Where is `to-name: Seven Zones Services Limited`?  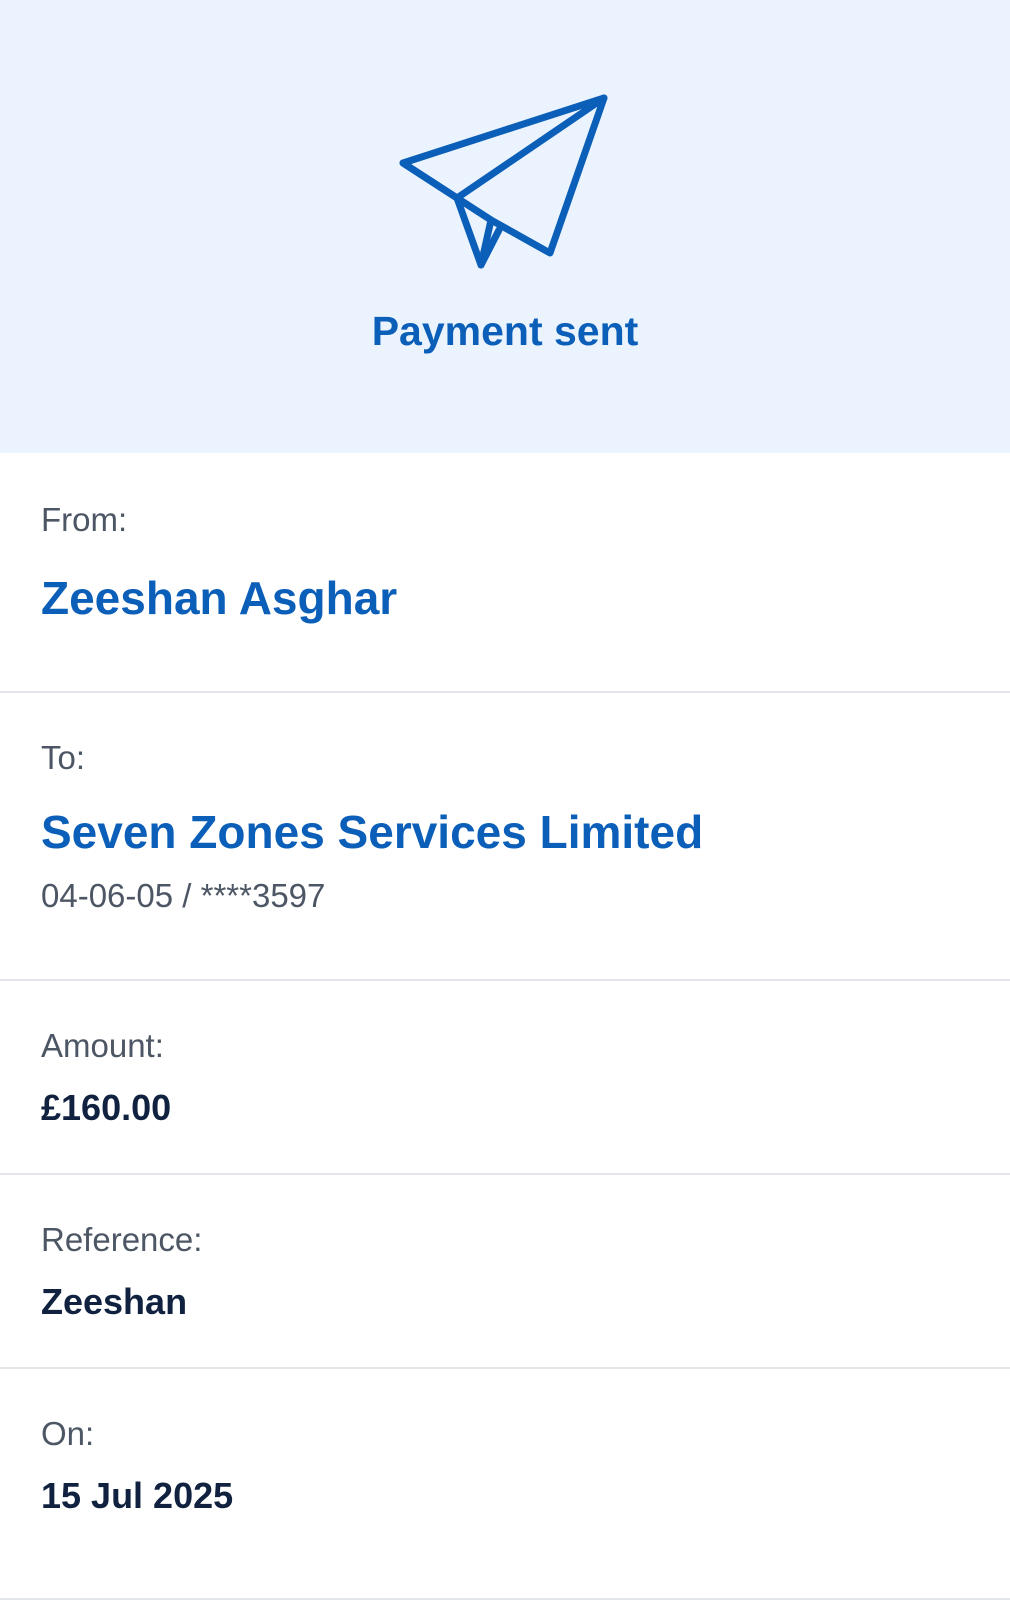 to-name: Seven Zones Services Limited is located at coordinates (372, 832).